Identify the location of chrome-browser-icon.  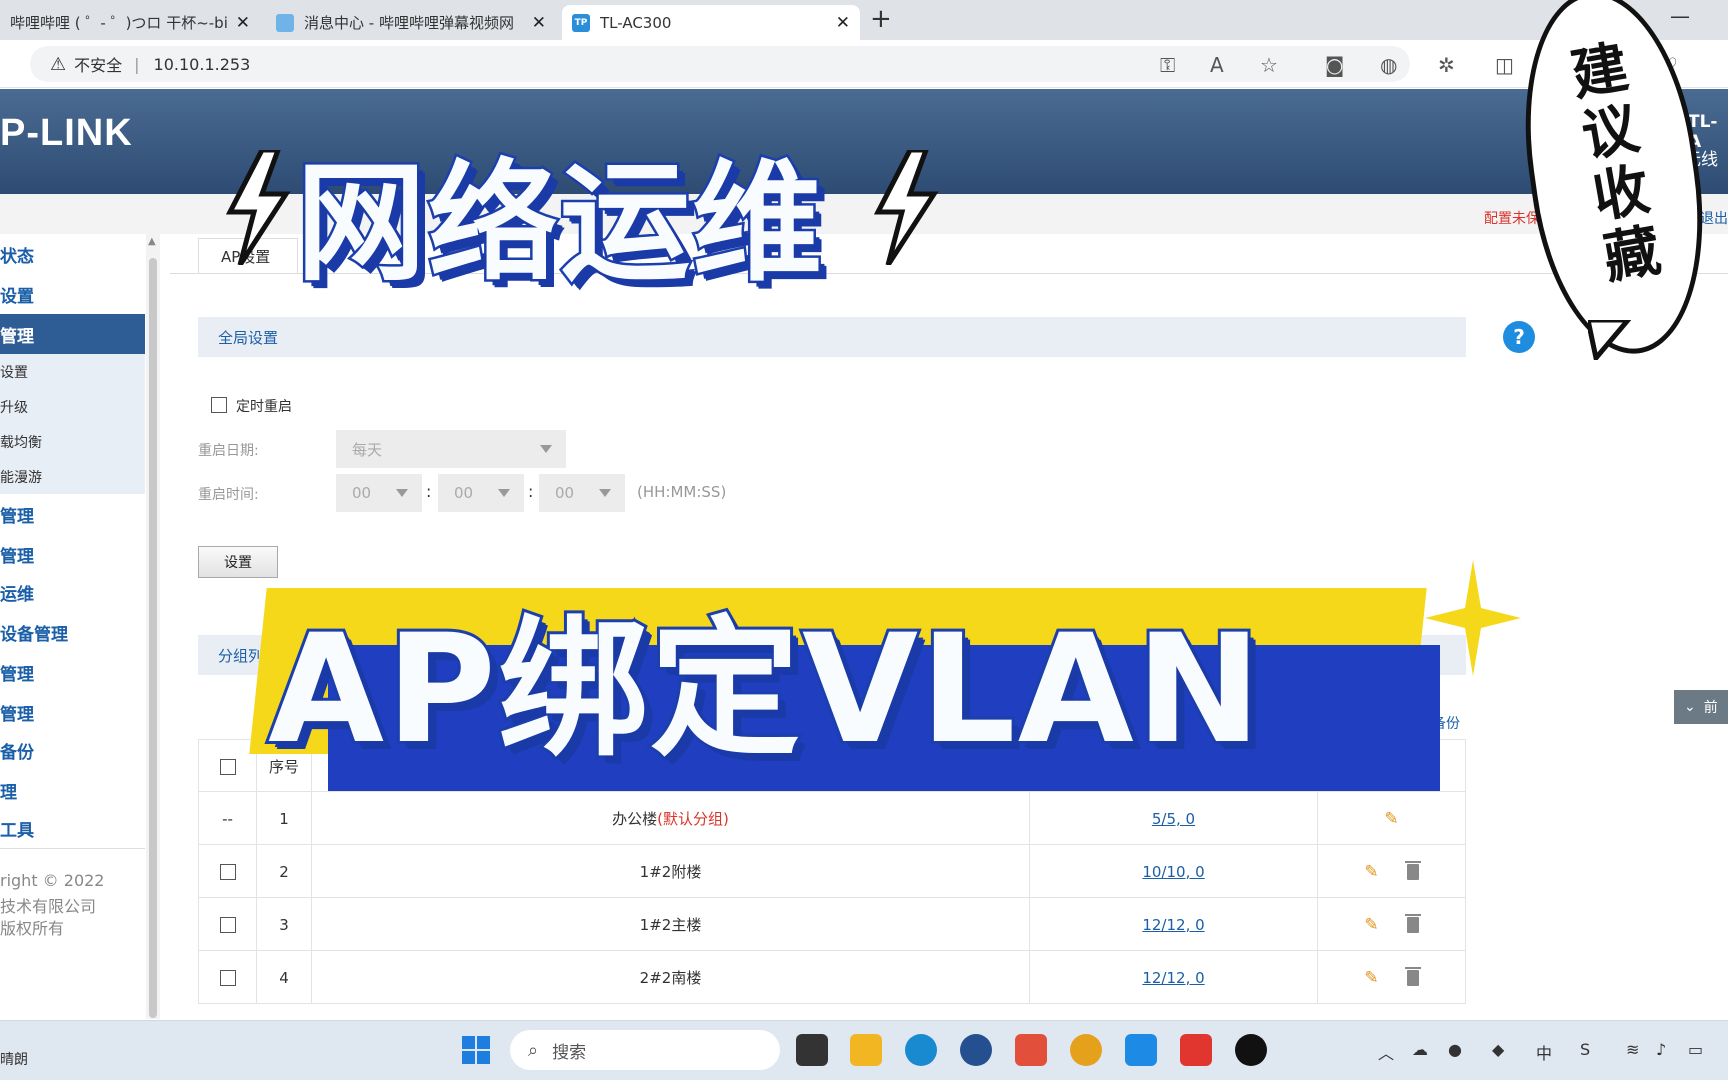
(1086, 1050).